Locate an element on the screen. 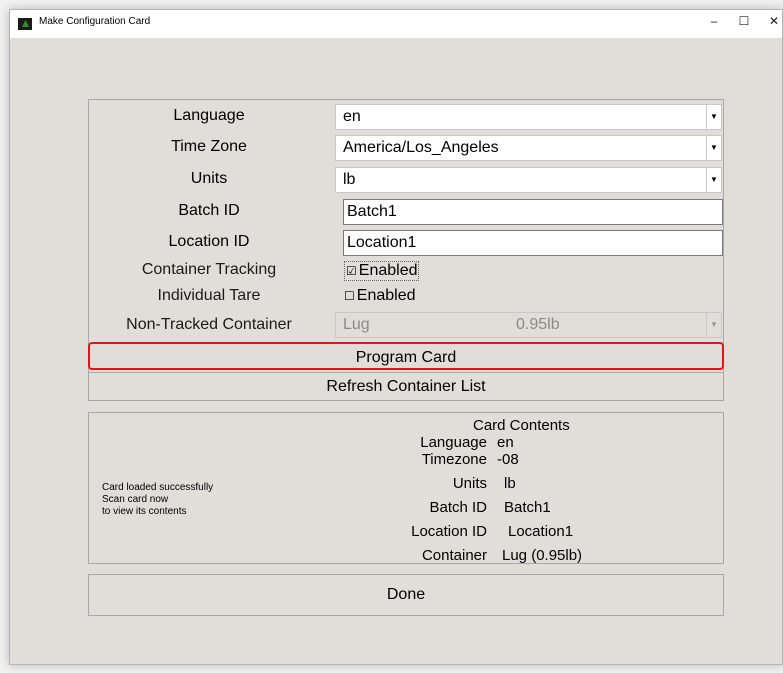 The height and width of the screenshot is (673, 783). status-line: Scan card now is located at coordinates (135, 499).